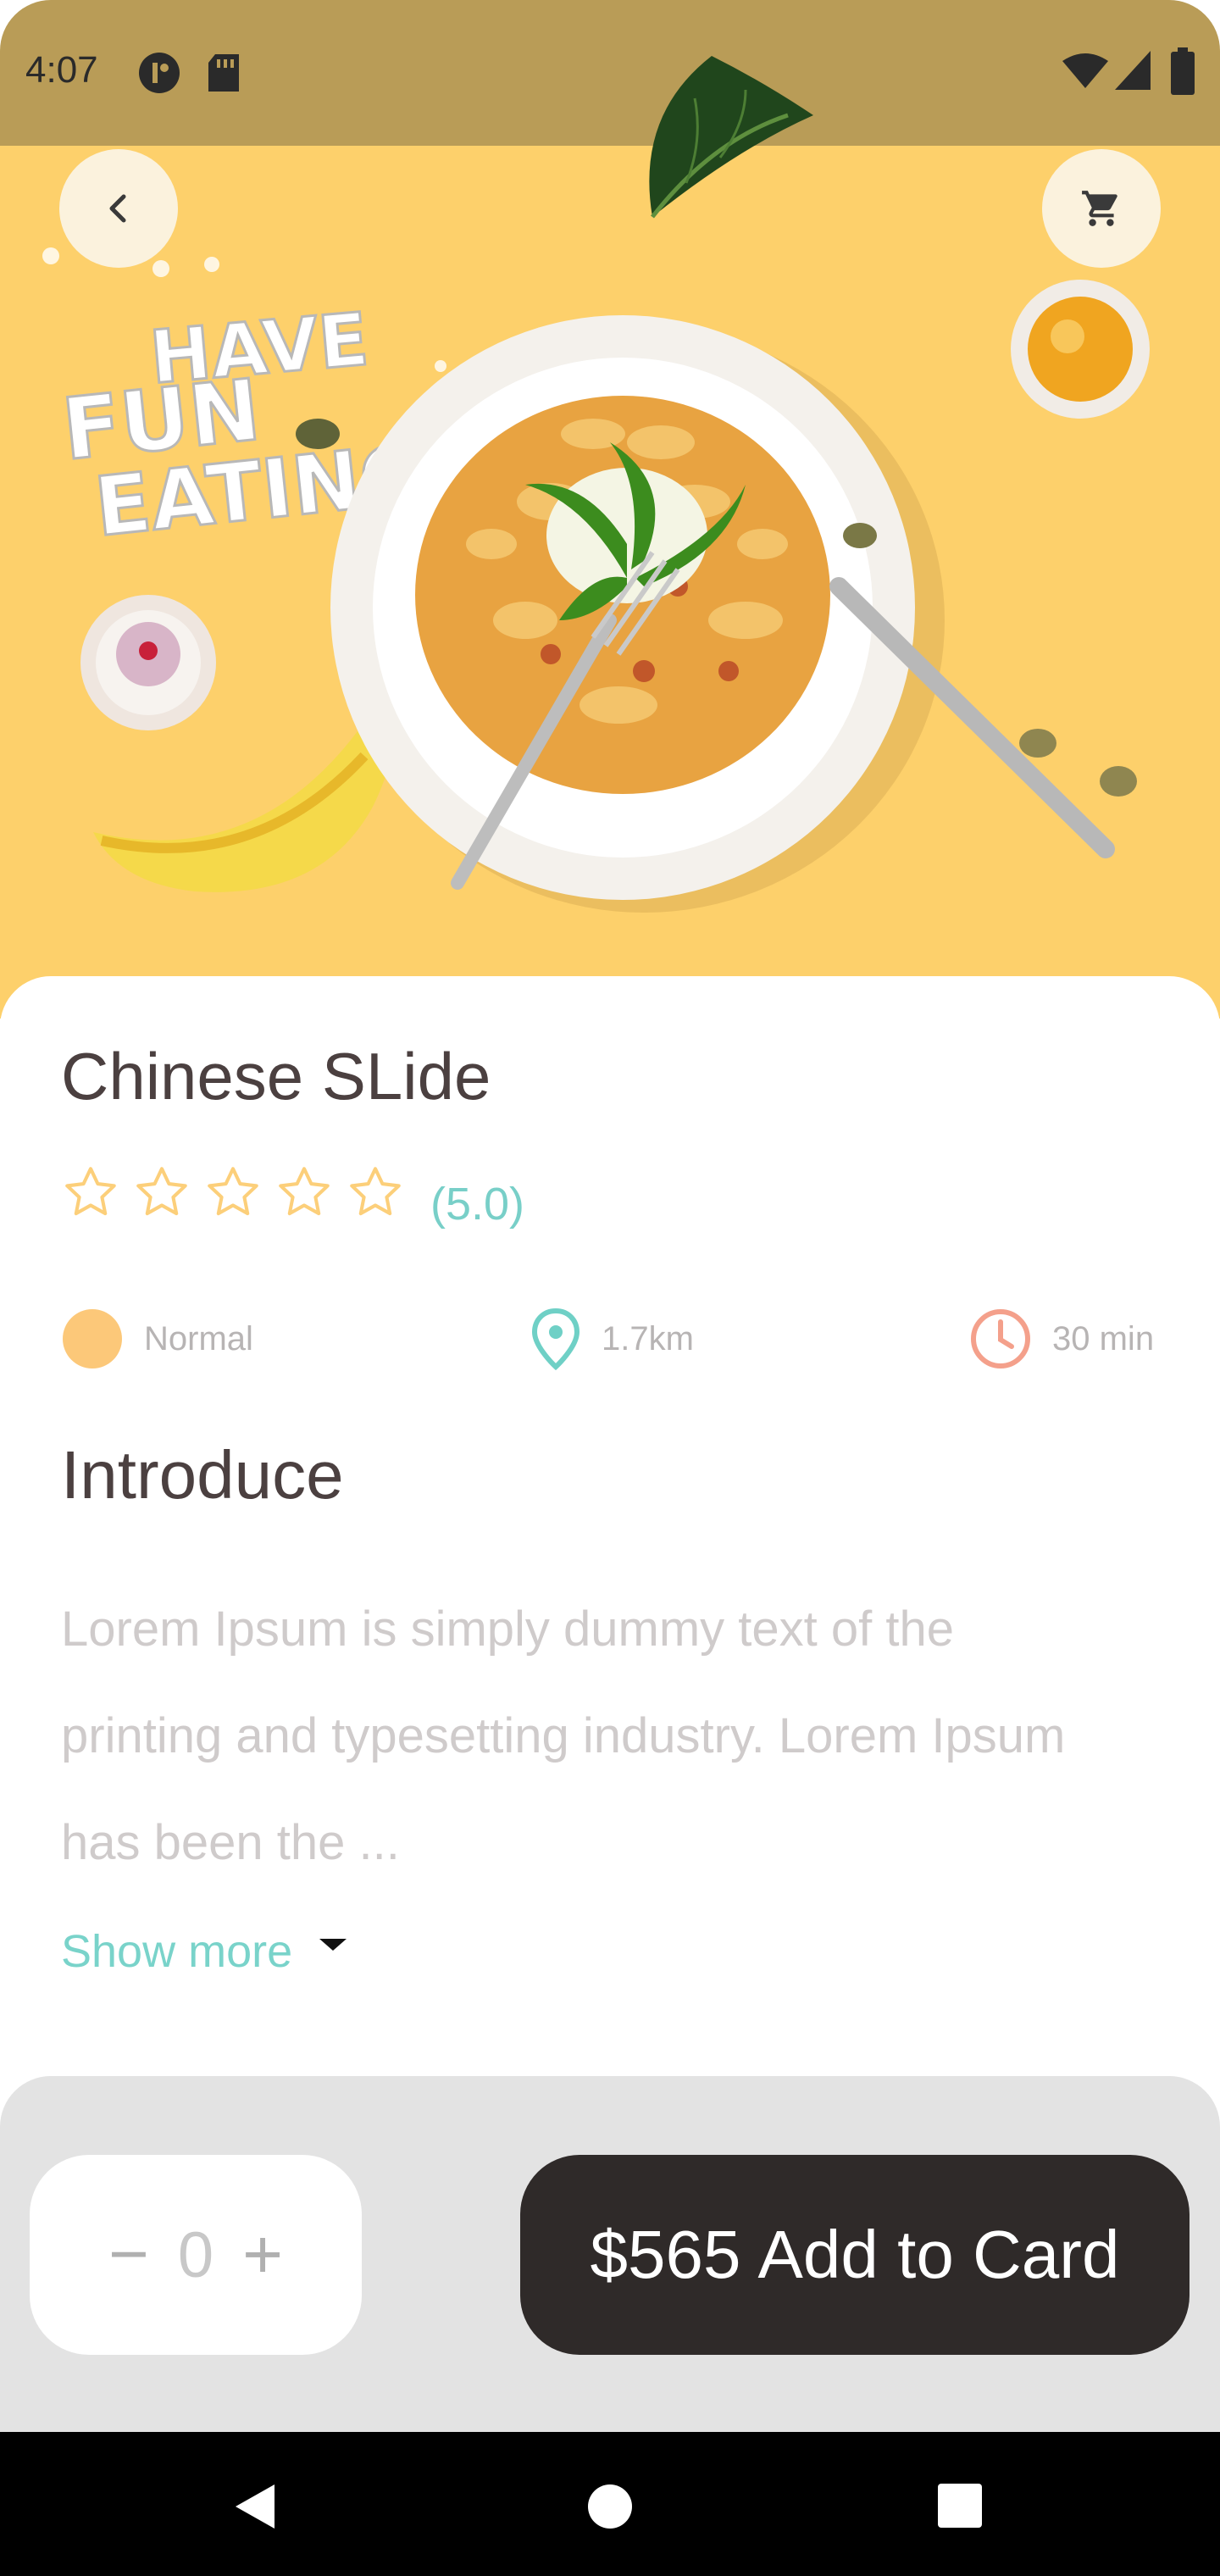  I want to click on info-level: Normal, so click(157, 1339).